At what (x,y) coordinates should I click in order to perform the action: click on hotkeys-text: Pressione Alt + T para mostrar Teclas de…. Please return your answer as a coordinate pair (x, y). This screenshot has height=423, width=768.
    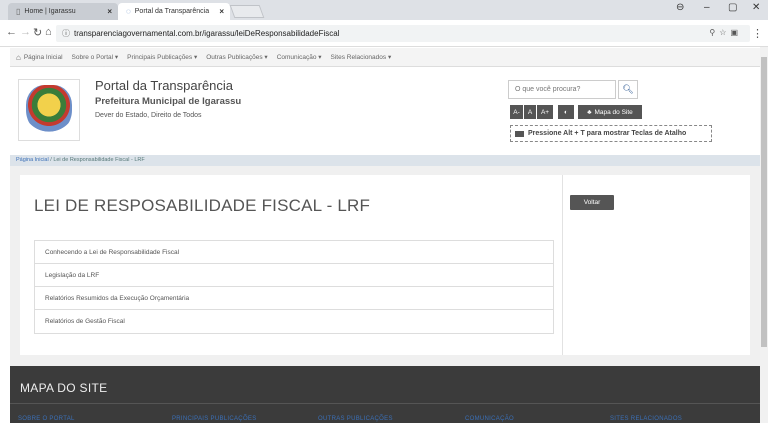
    Looking at the image, I should click on (607, 133).